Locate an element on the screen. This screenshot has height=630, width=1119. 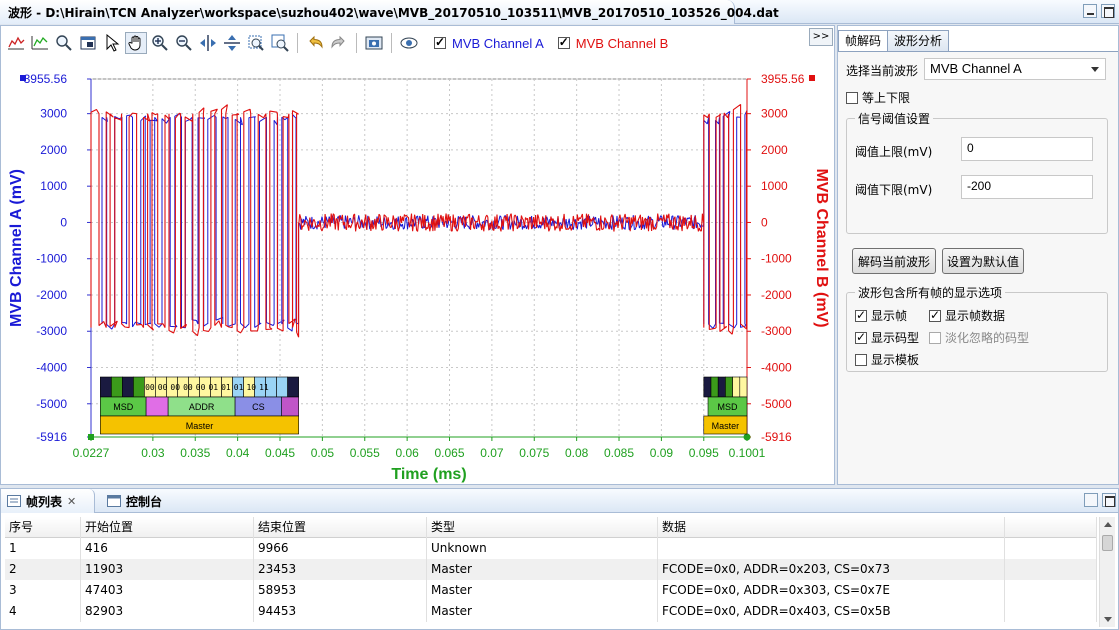
table-cell: 47403 is located at coordinates (167, 590).